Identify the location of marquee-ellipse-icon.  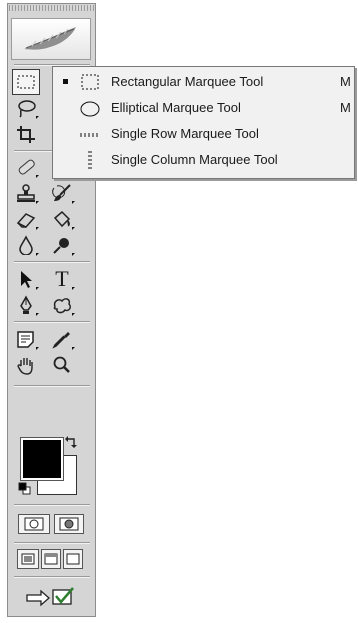
(90, 109).